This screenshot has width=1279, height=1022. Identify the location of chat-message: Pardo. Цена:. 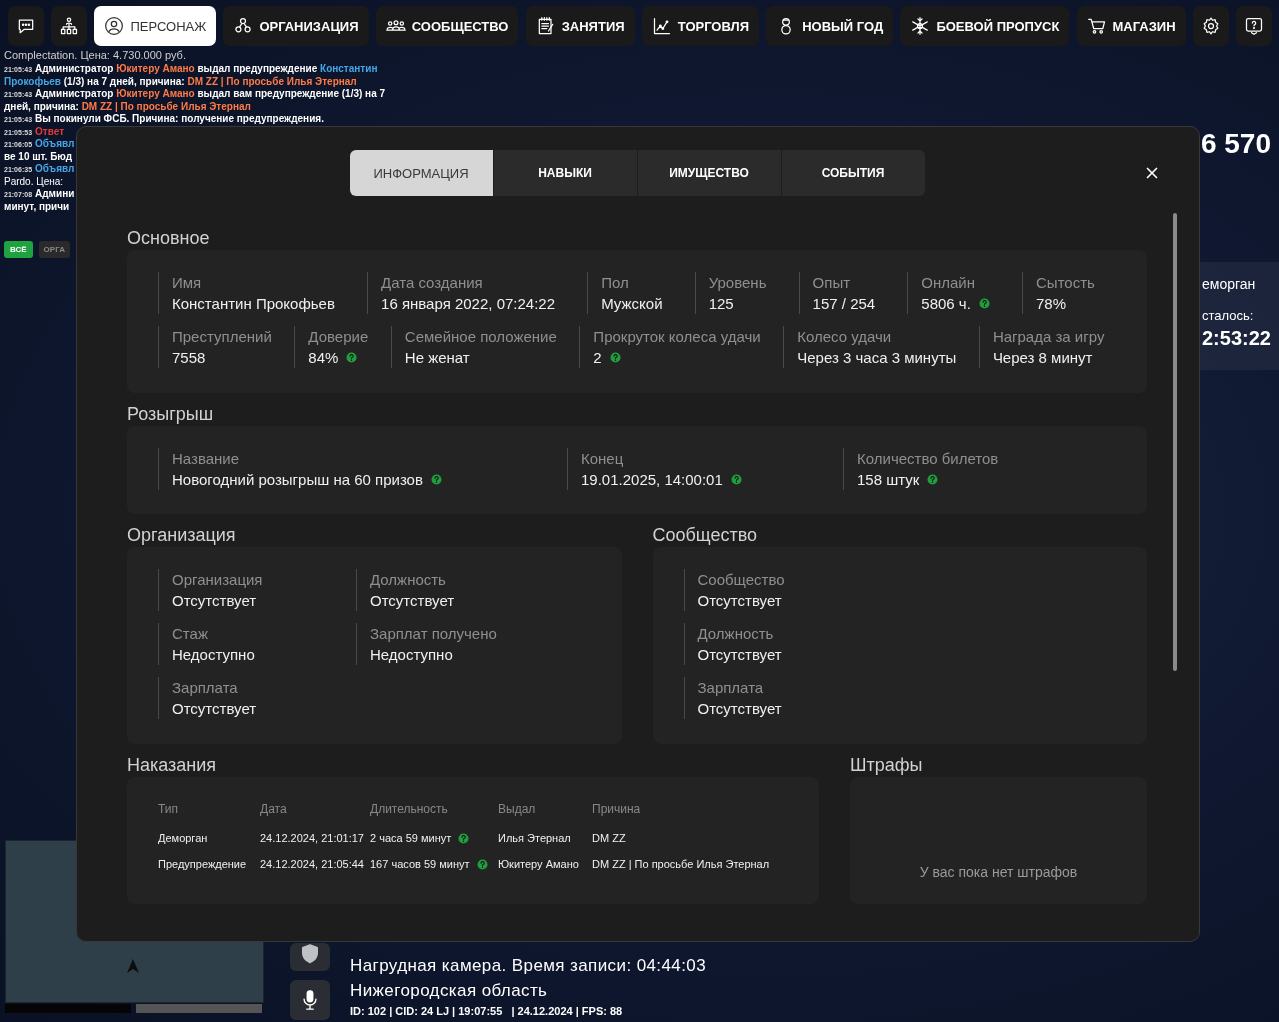
(34, 181).